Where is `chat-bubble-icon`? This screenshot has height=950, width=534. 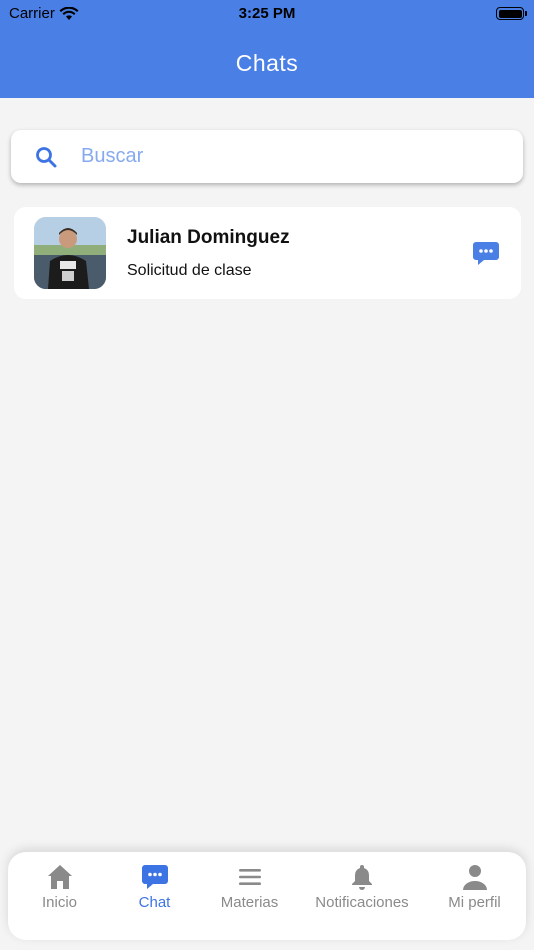
chat-bubble-icon is located at coordinates (486, 253).